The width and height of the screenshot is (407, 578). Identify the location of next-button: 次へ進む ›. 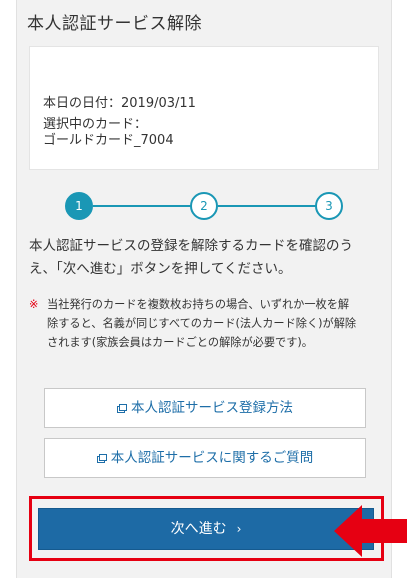
(206, 529).